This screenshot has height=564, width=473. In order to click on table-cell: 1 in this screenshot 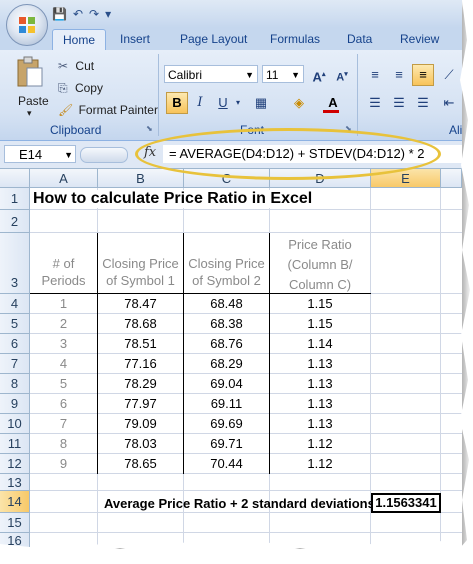, I will do `click(63, 304)`.